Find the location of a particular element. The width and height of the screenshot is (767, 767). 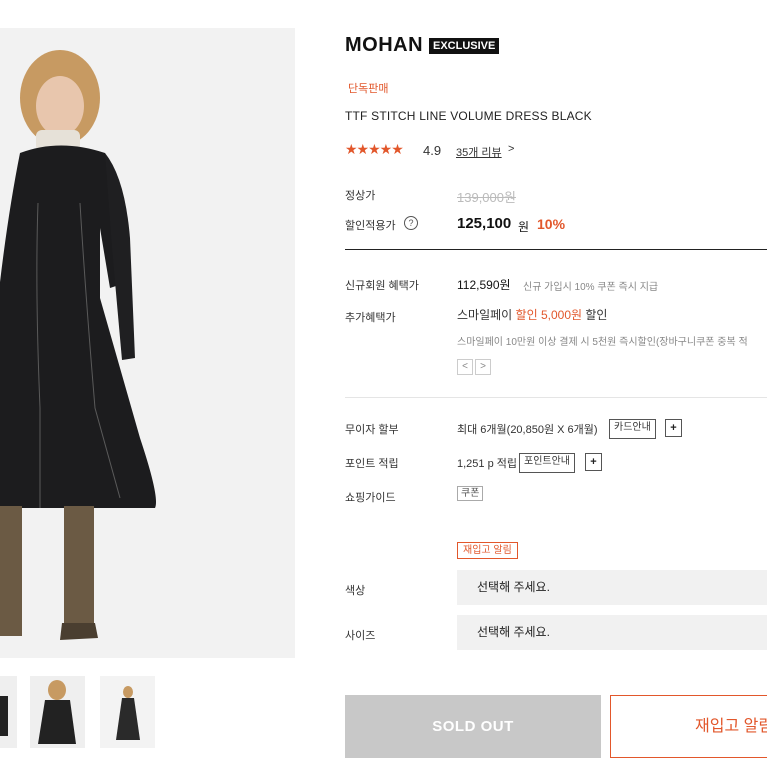

breadcrumb: ▫ ▫ ▫ is located at coordinates (30, 2).